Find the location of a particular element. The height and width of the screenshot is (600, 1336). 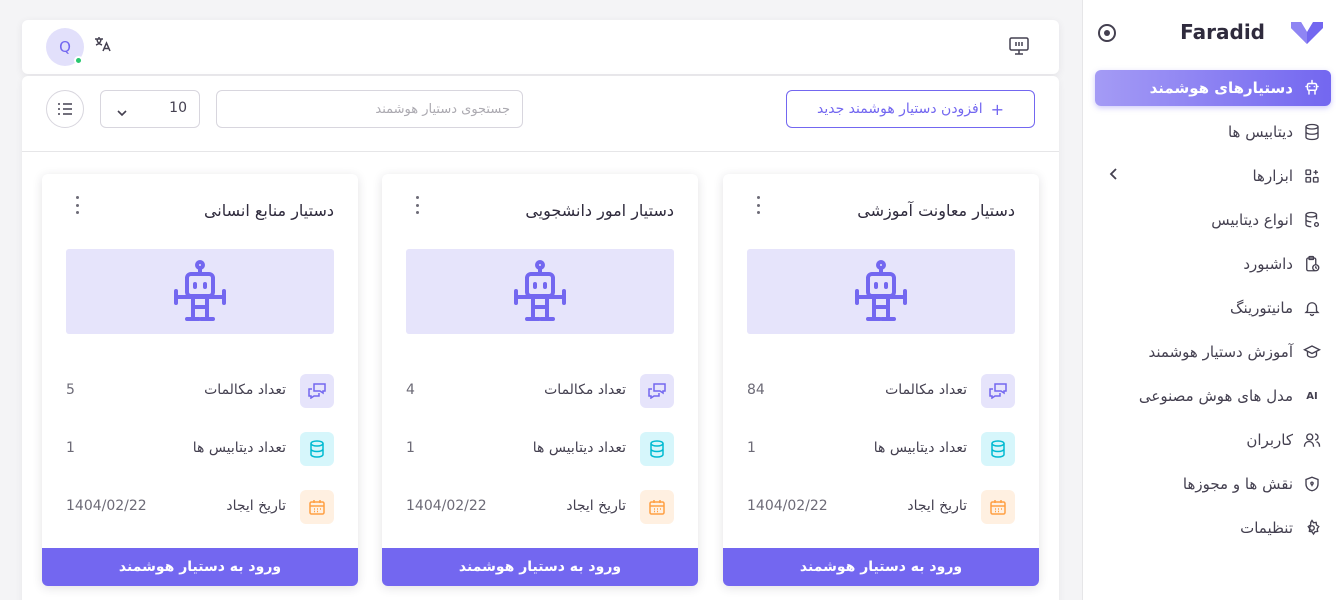

translate-icon is located at coordinates (103, 46).